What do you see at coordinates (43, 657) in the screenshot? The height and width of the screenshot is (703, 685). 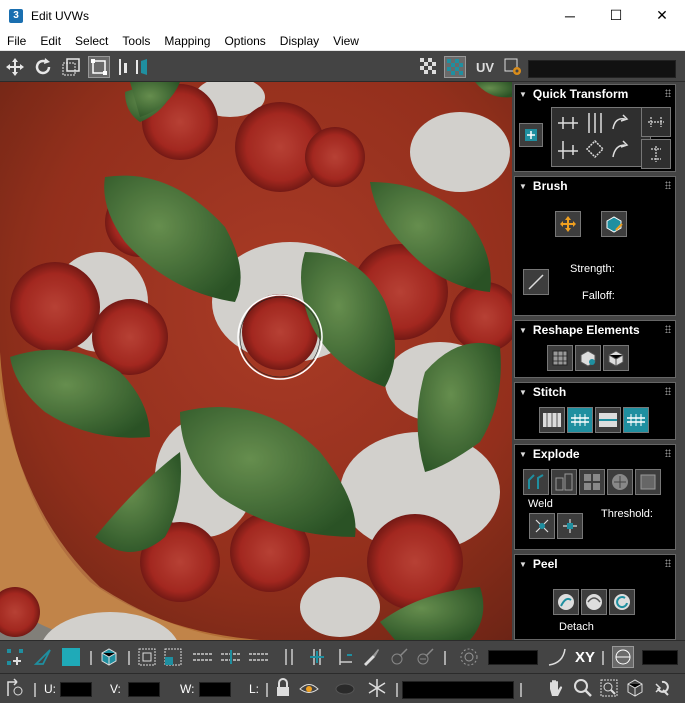 I see `select-edge-icon` at bounding box center [43, 657].